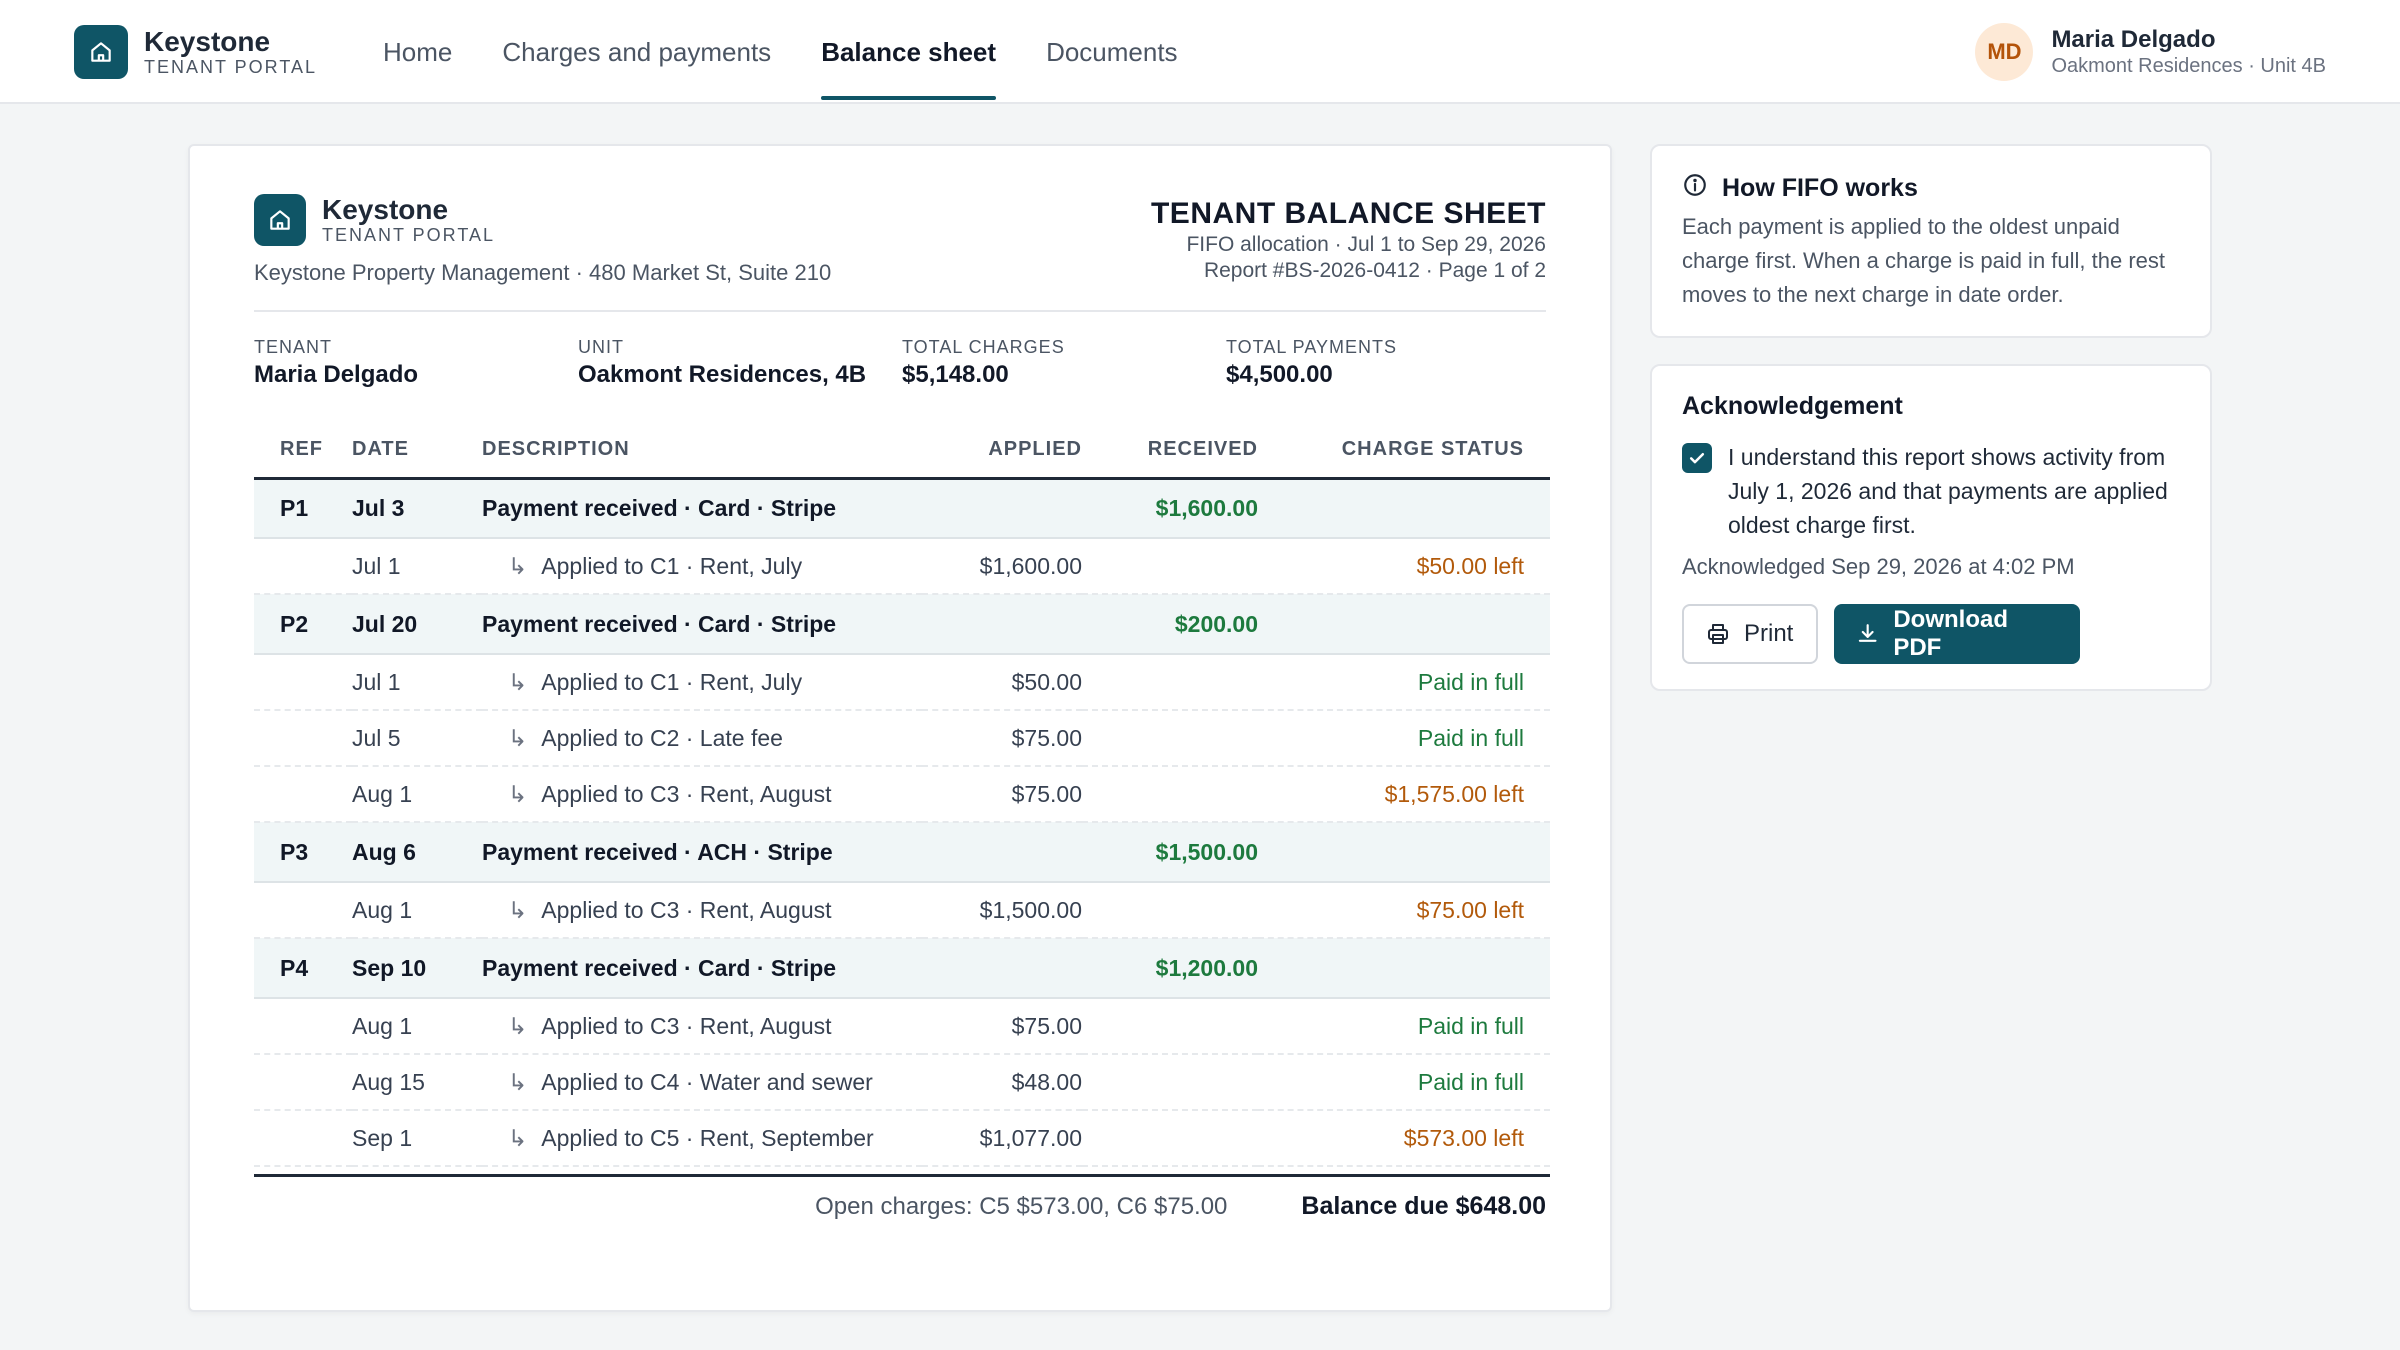 This screenshot has width=2400, height=1350. Describe the element at coordinates (417, 451) in the screenshot. I see `col-date: DATE` at that location.